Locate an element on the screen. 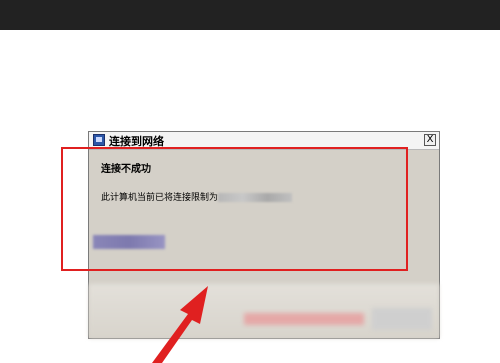 This screenshot has width=500, height=363. top-dark-bar is located at coordinates (250, 15).